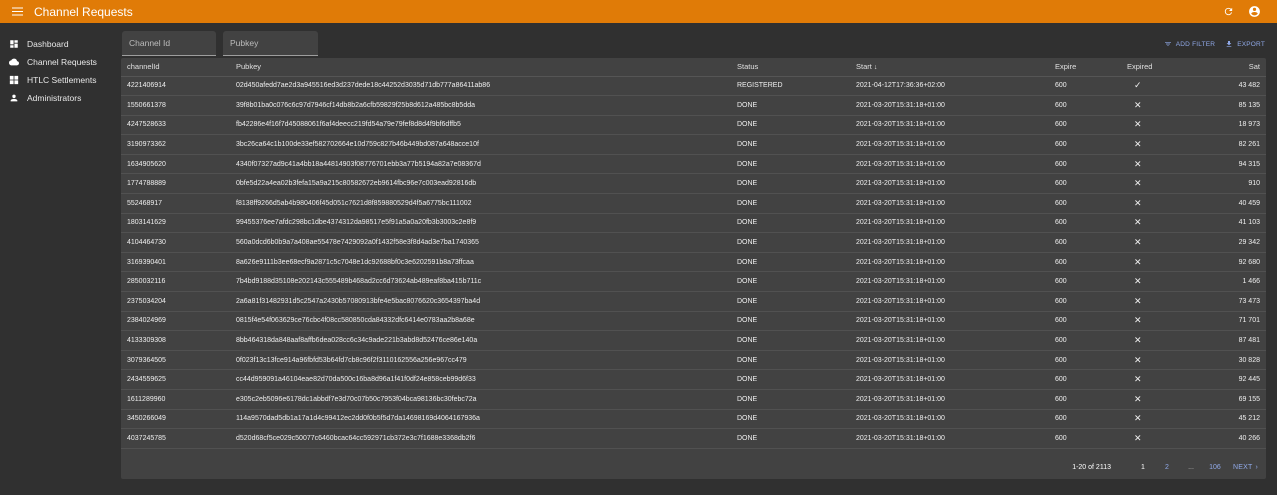 The image size is (1277, 495). Describe the element at coordinates (58, 62) in the screenshot. I see `sidebar-item-channel-requests: Channel Requests` at that location.